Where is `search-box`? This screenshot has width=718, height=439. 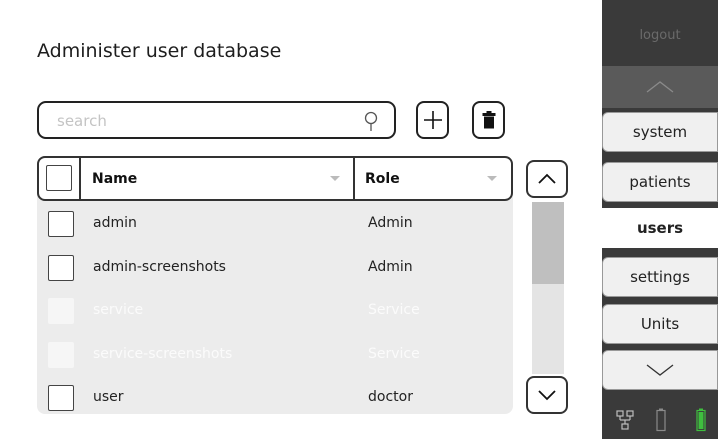
search-box is located at coordinates (216, 120).